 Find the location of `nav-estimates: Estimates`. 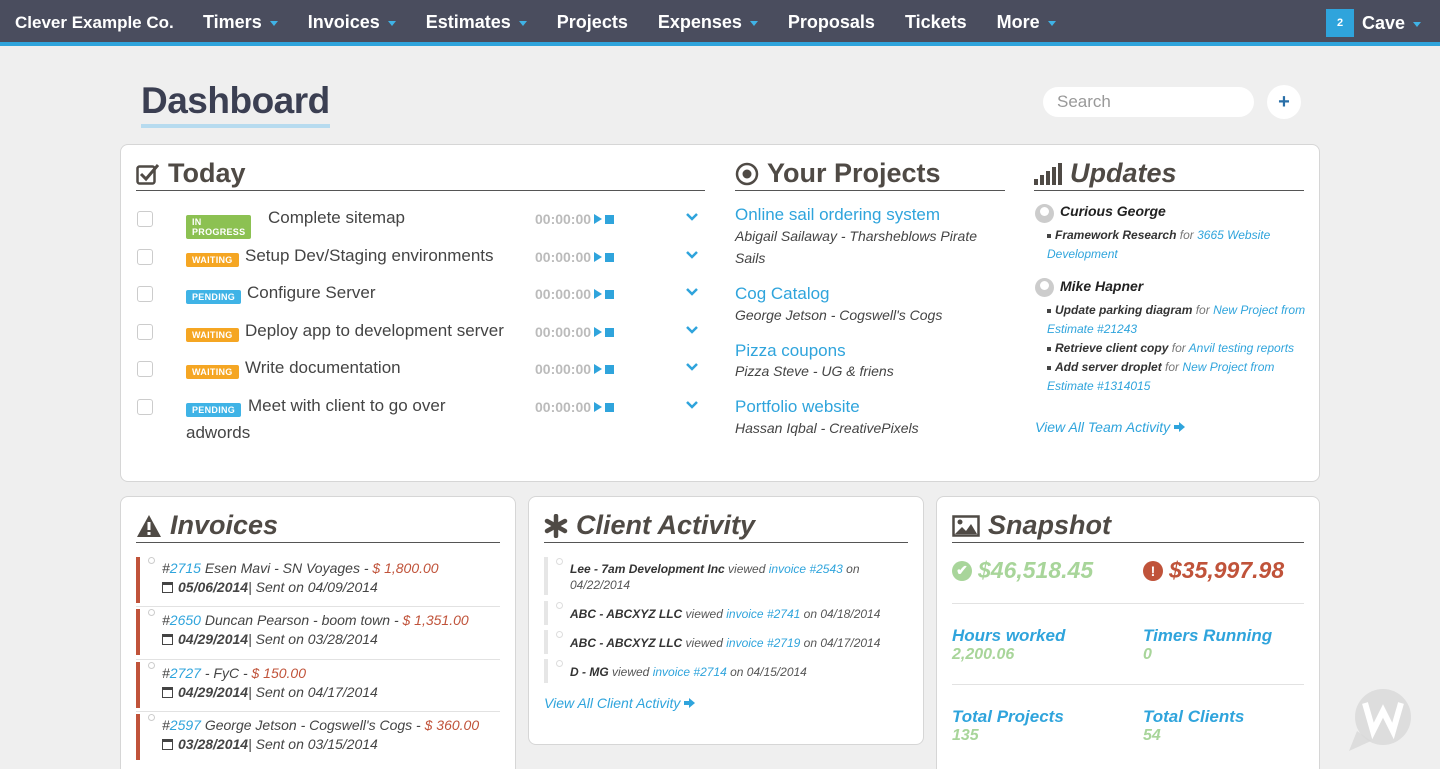

nav-estimates: Estimates is located at coordinates (476, 22).